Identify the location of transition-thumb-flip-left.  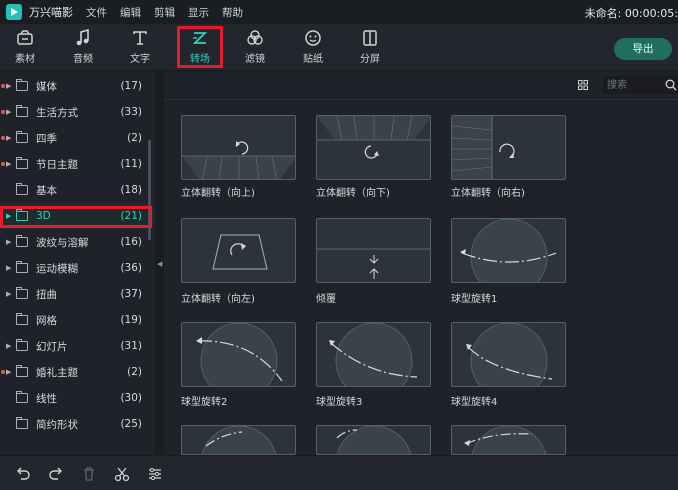
(238, 250).